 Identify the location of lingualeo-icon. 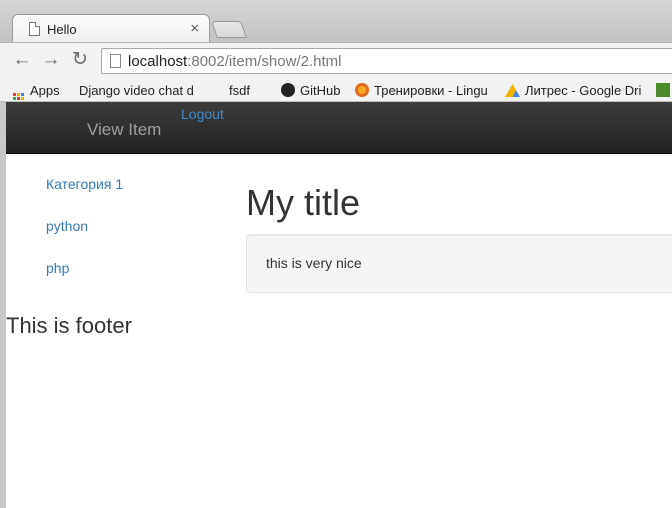
(362, 90).